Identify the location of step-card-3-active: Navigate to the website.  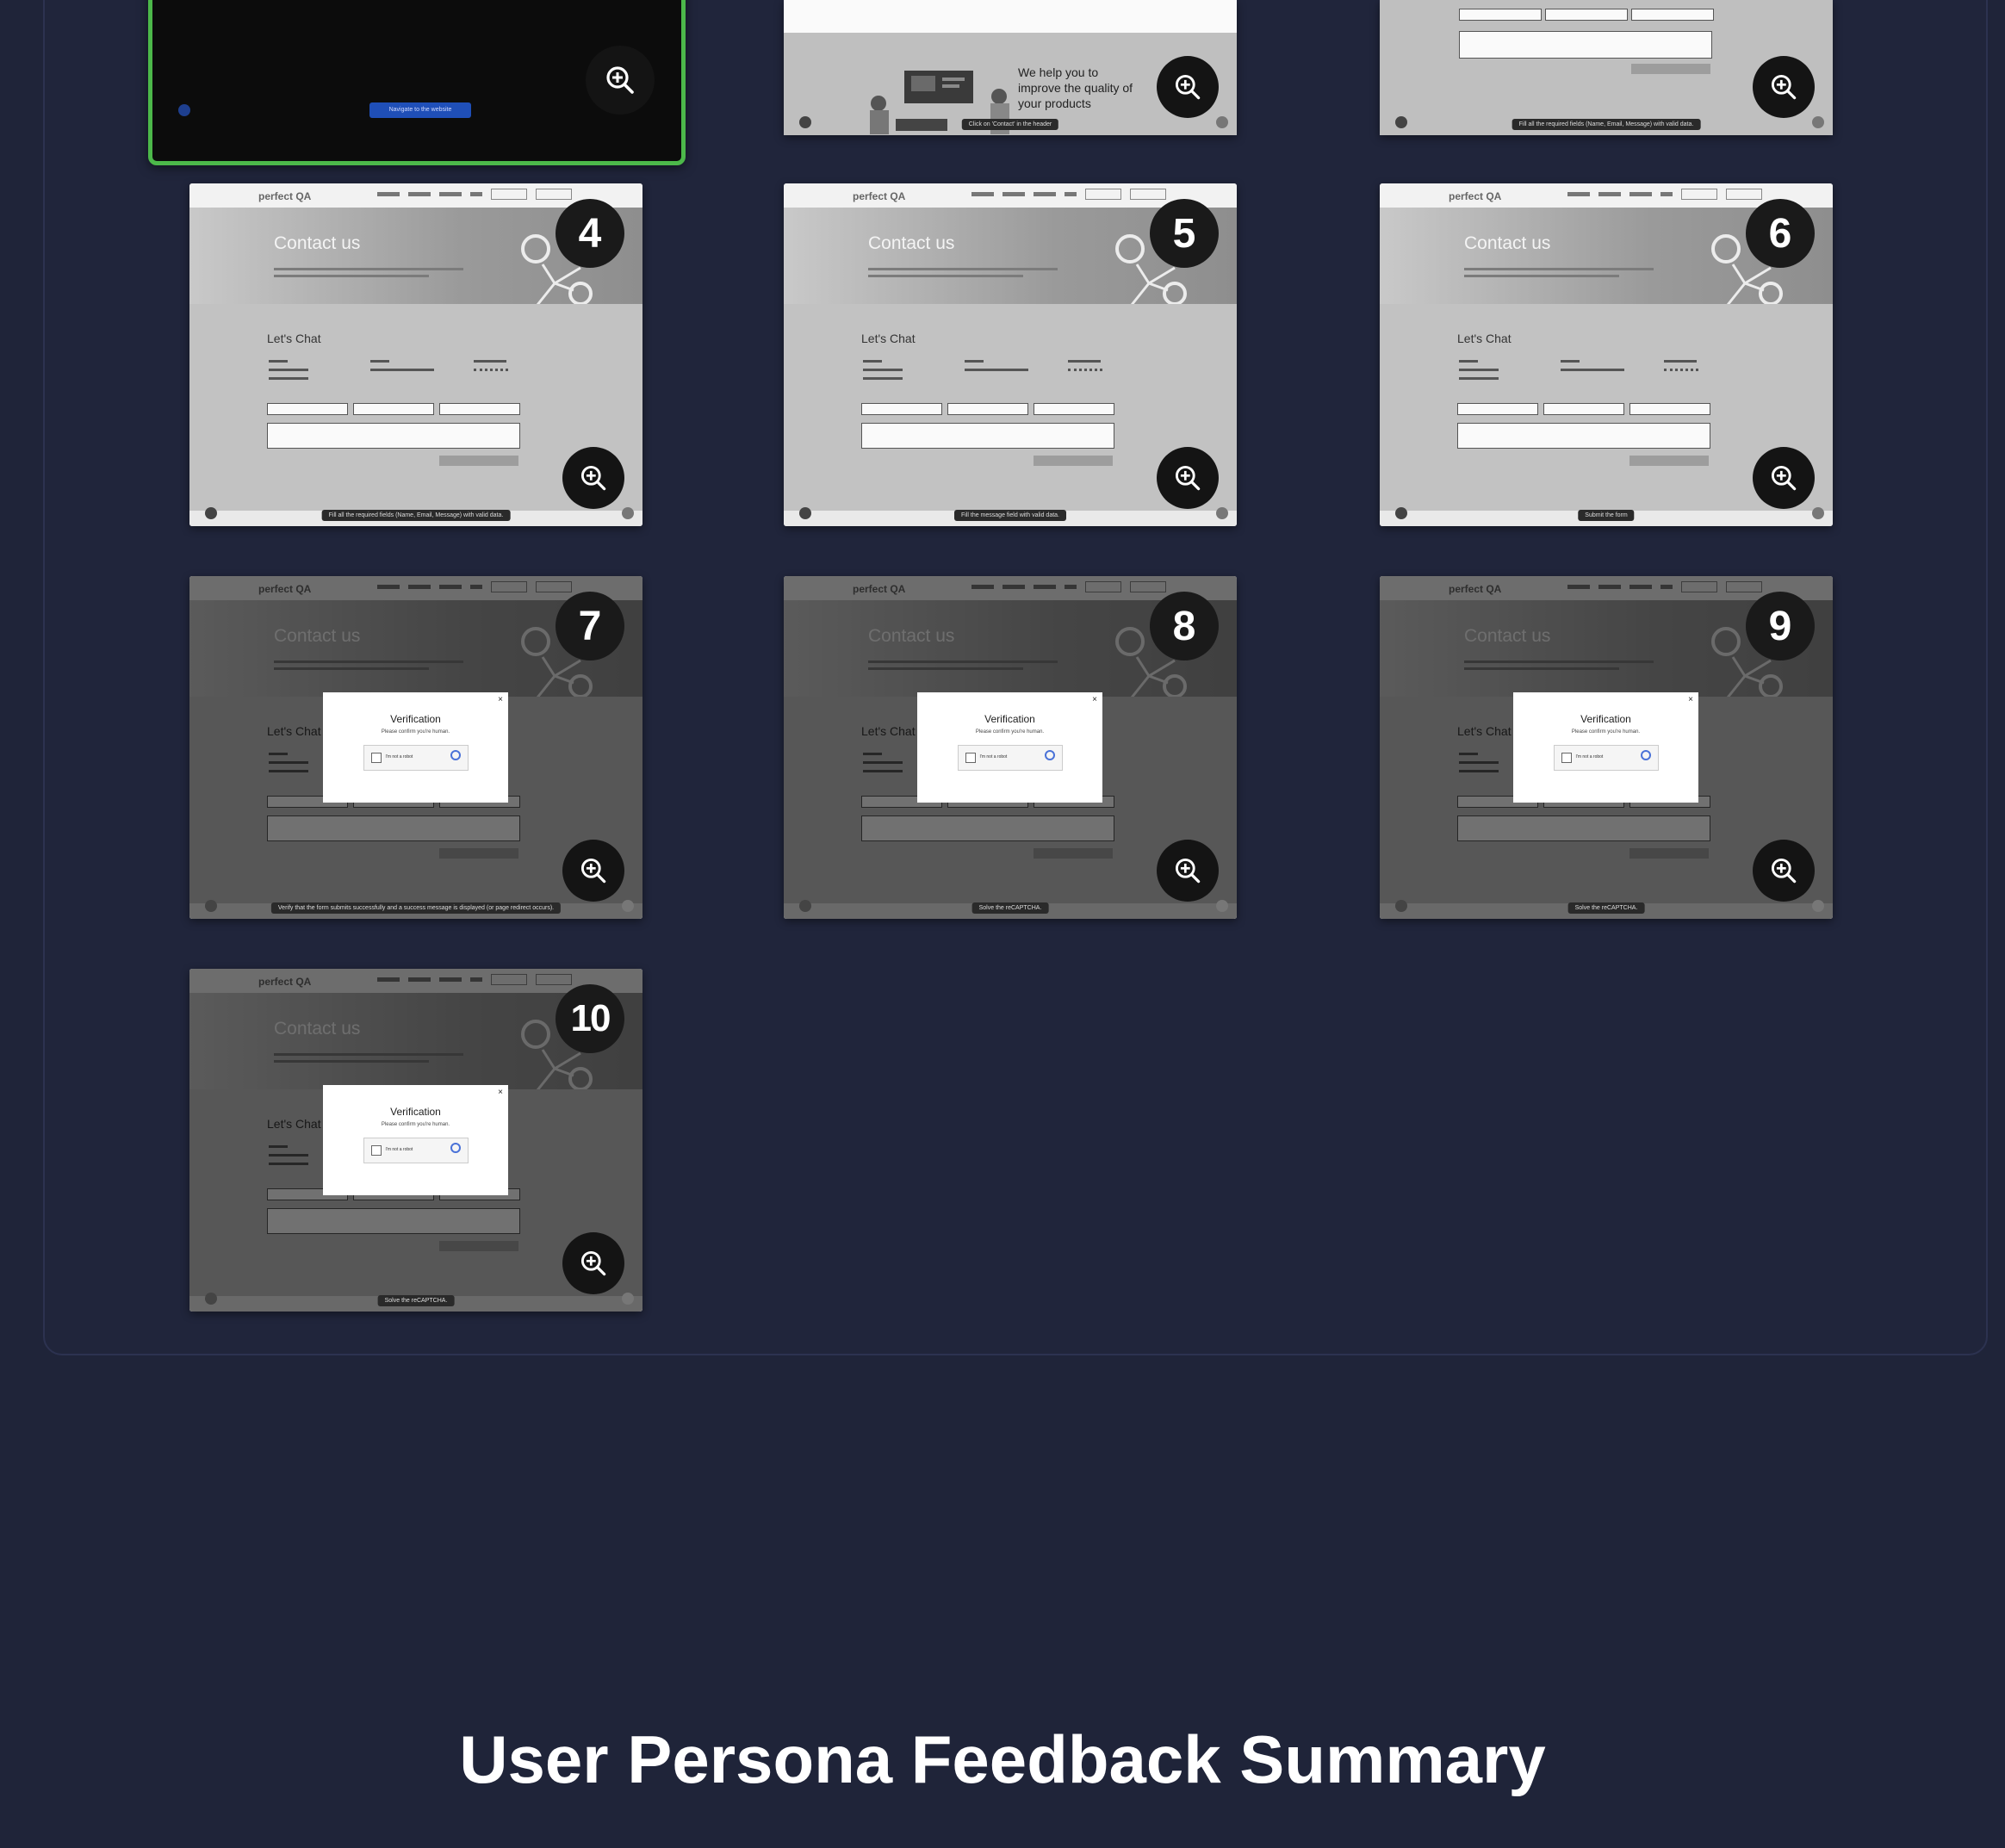
(417, 82).